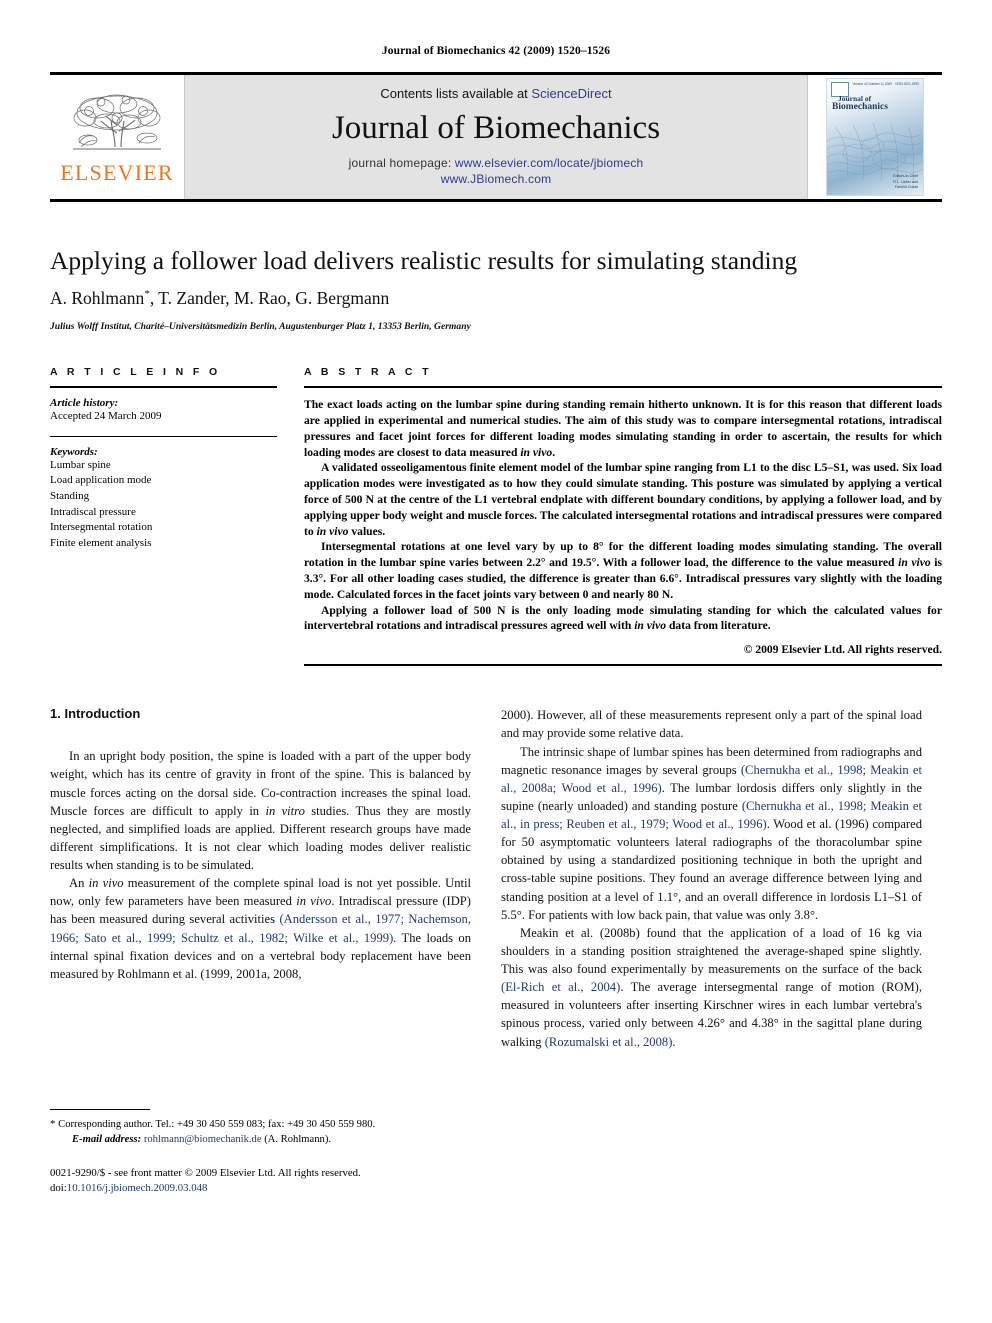  What do you see at coordinates (401, 163) in the screenshot?
I see `homepage-prefix: journal homepage:` at bounding box center [401, 163].